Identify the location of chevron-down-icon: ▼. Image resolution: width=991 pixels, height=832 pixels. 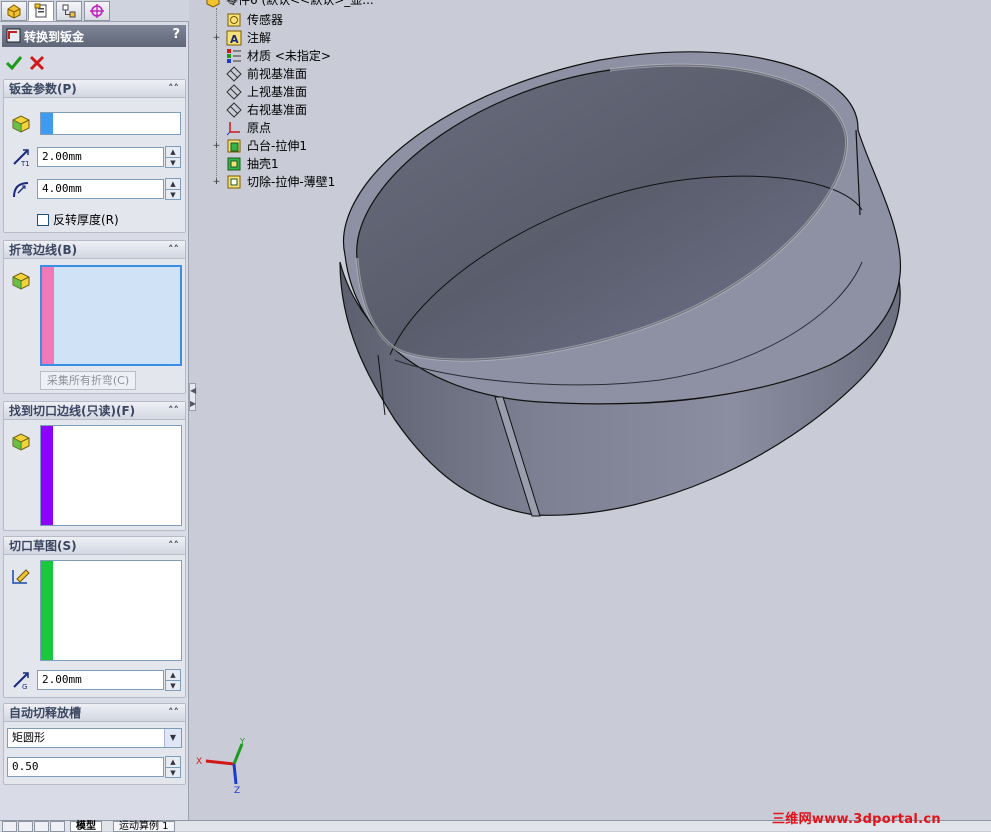
(172, 738).